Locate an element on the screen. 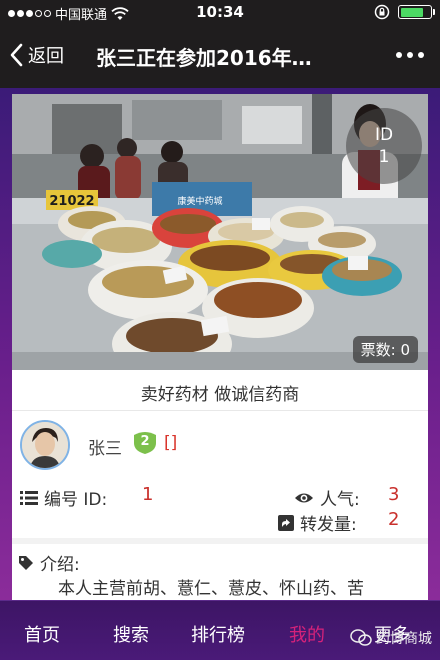 The width and height of the screenshot is (440, 660). intro-label: 介绍: is located at coordinates (60, 565).